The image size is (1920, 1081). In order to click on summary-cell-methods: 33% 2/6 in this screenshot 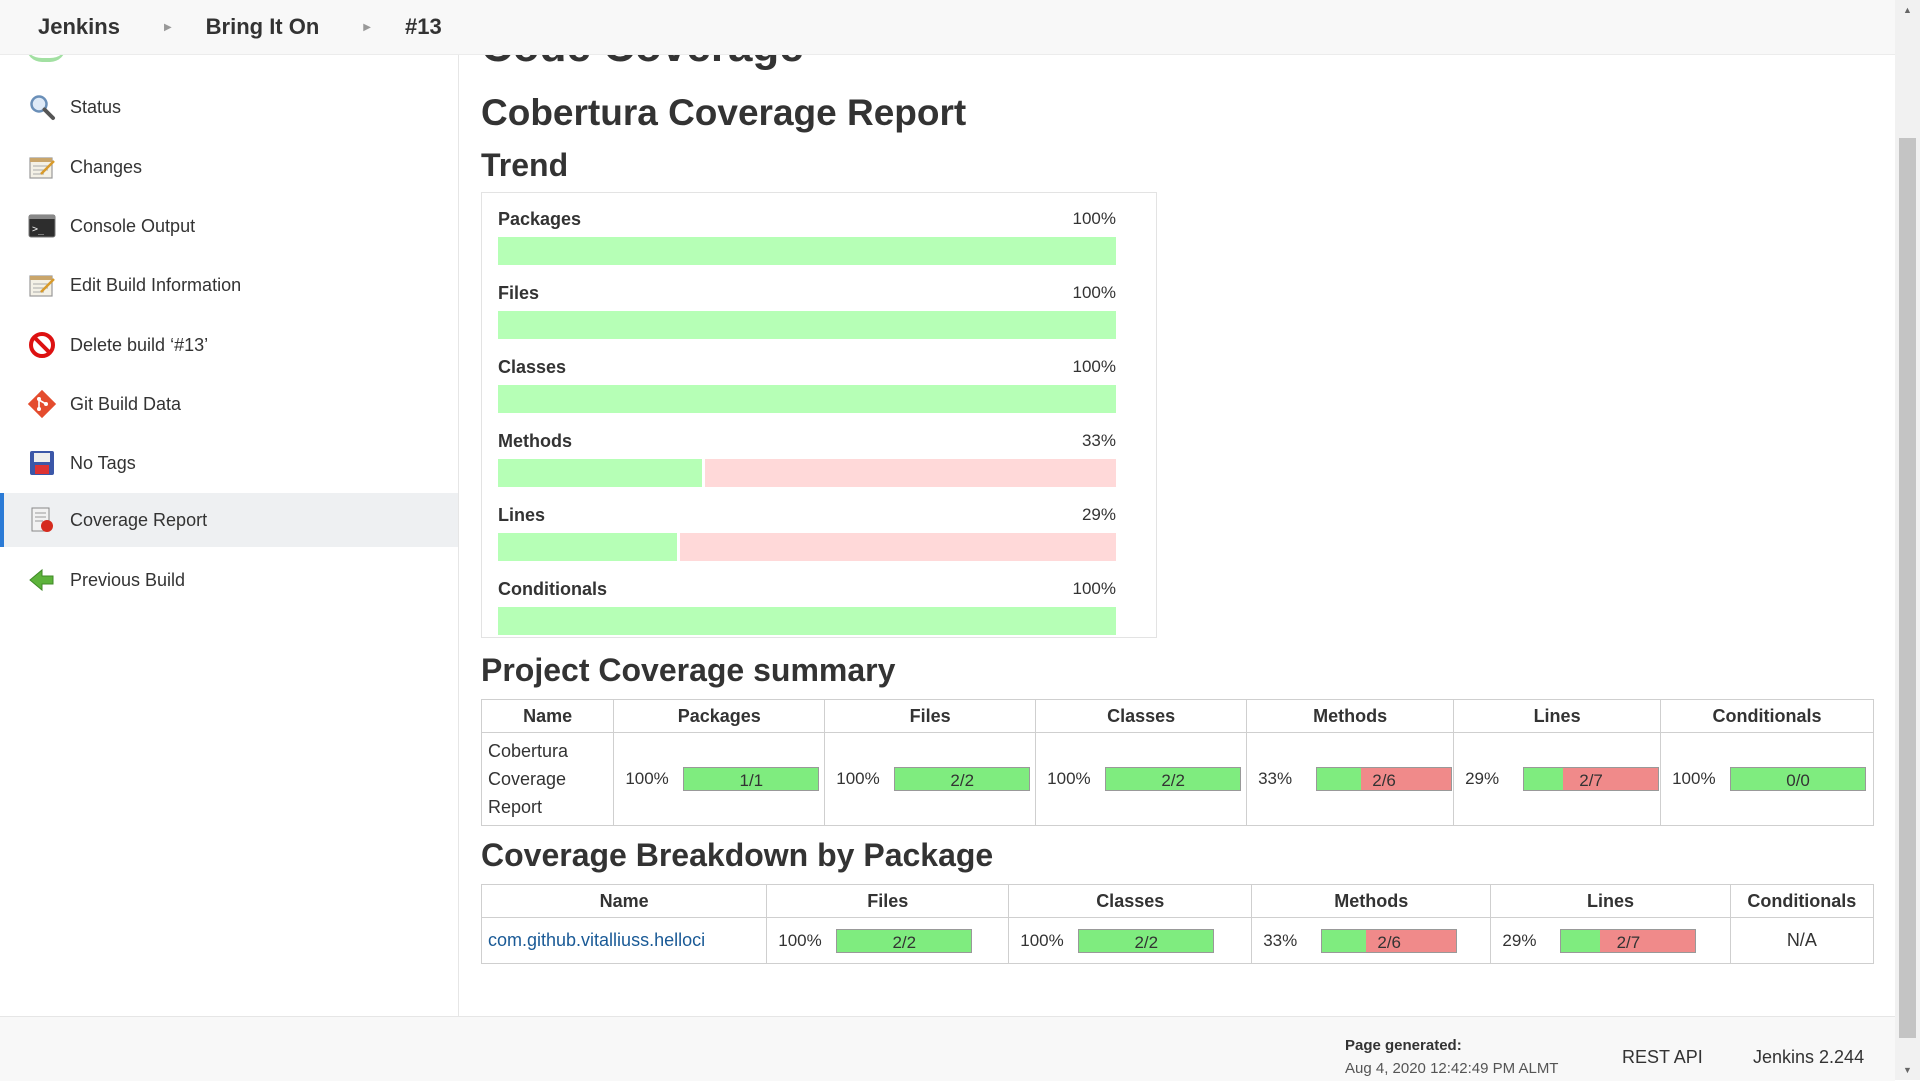, I will do `click(1350, 779)`.